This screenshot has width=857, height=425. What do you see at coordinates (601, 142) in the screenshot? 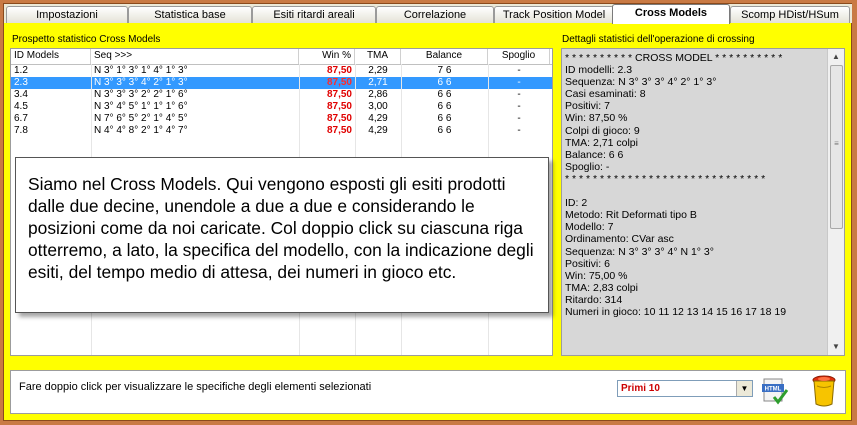
I see `detail-line: TMA: 2,71 colpi` at bounding box center [601, 142].